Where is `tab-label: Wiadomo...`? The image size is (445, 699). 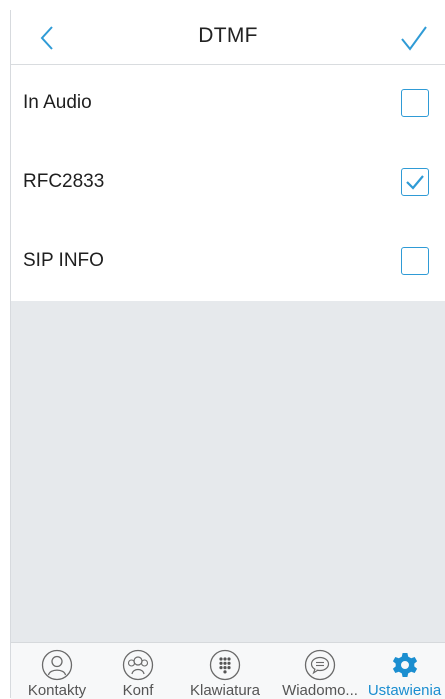 tab-label: Wiadomo... is located at coordinates (320, 690).